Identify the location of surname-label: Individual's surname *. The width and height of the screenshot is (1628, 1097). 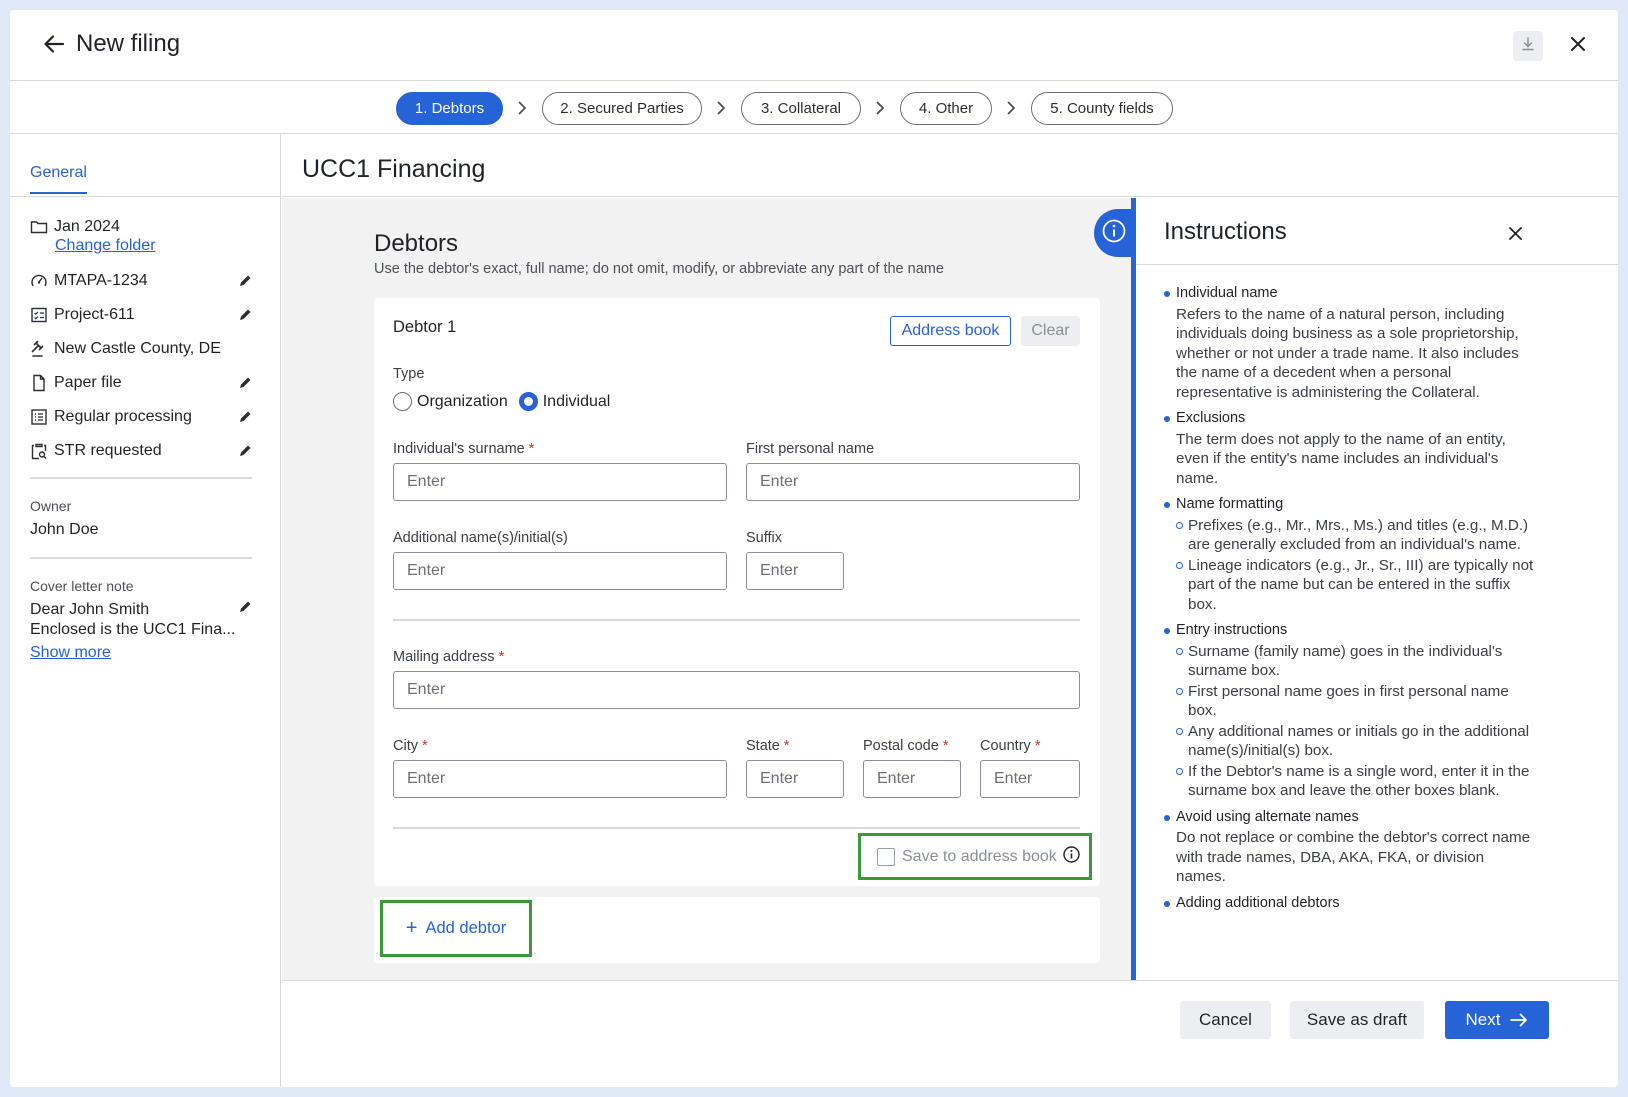
(463, 449).